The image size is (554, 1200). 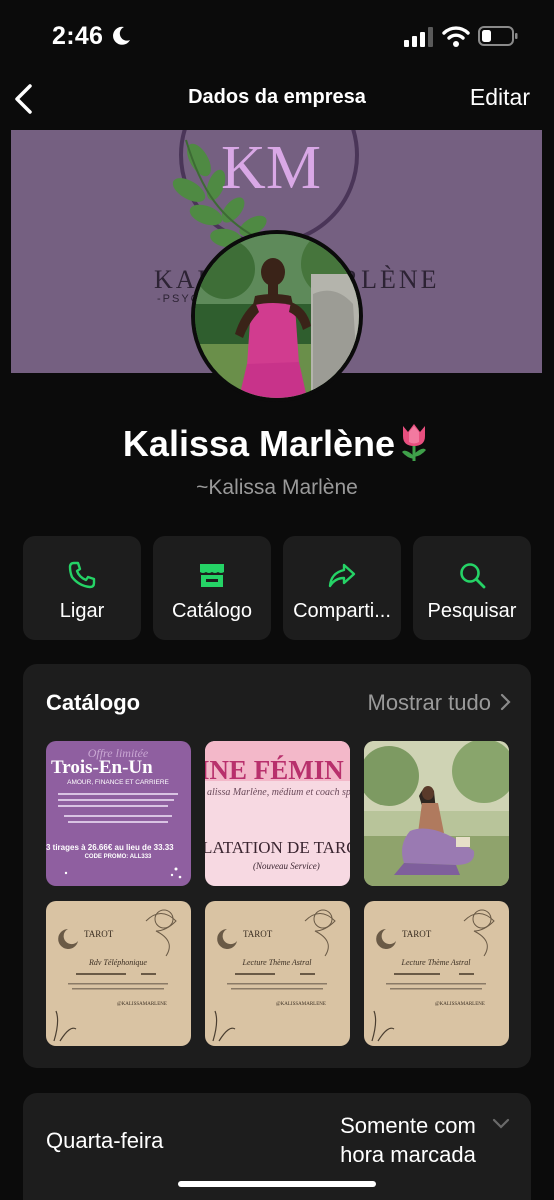 I want to click on profile-avatar, so click(x=277, y=316).